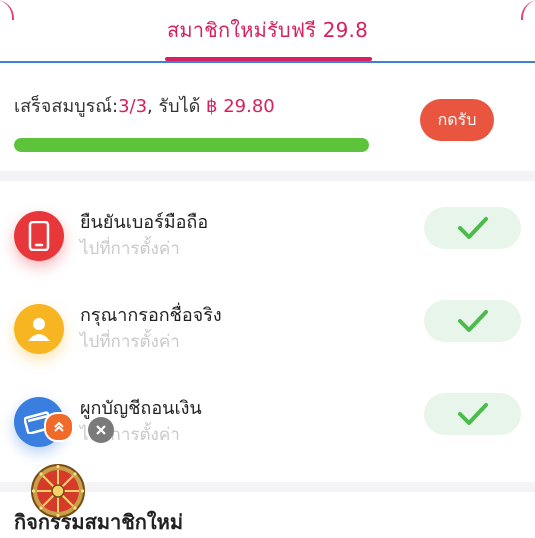  I want to click on close-icon, so click(101, 430).